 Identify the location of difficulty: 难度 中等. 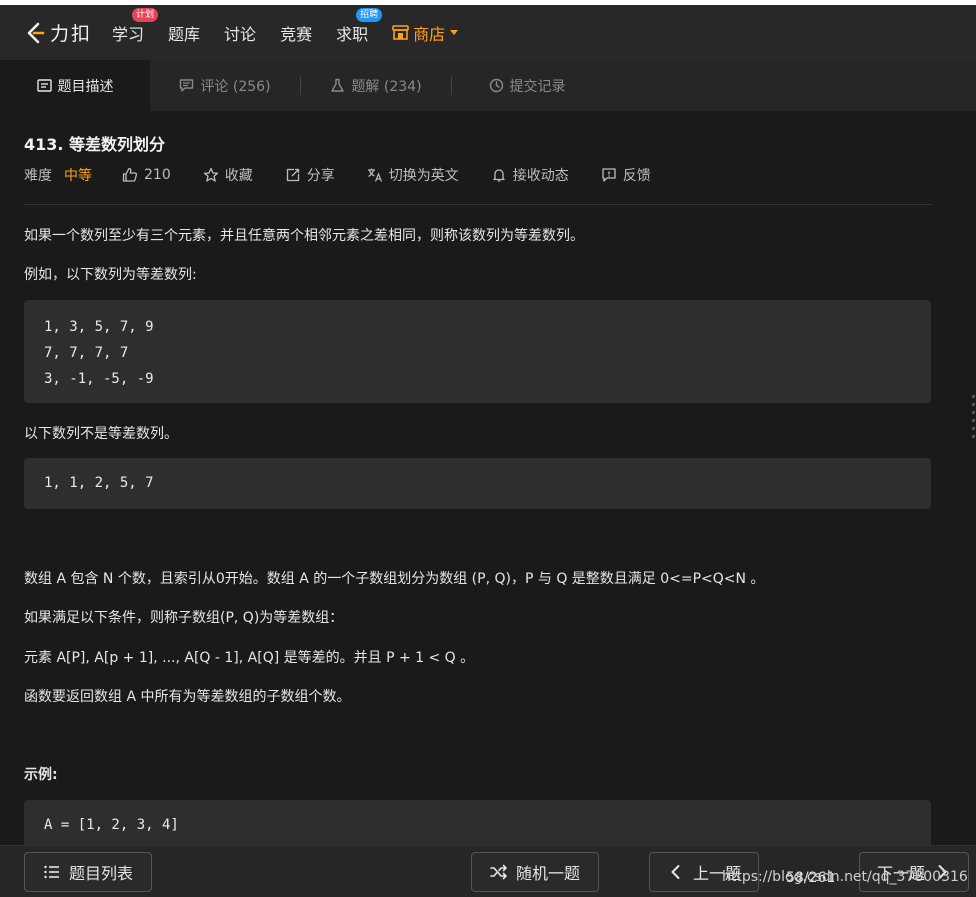
(58, 175).